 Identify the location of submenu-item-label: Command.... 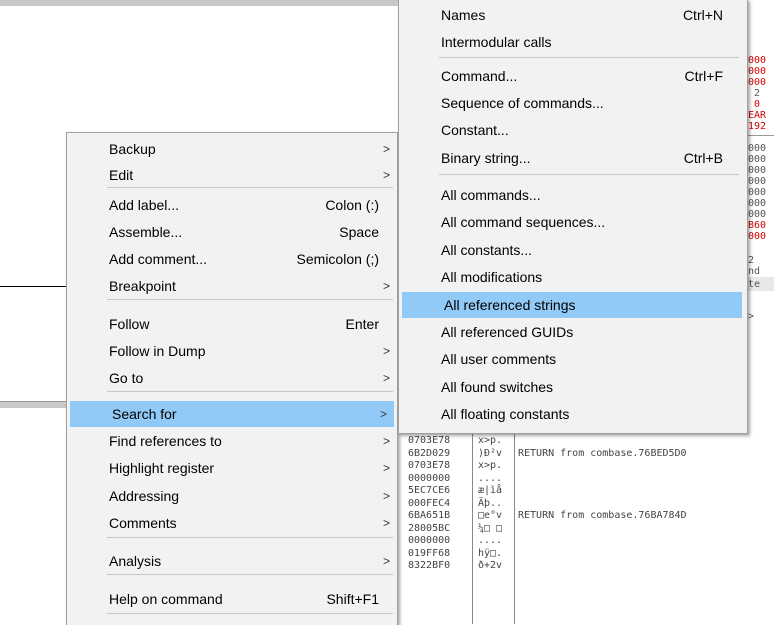
(479, 76).